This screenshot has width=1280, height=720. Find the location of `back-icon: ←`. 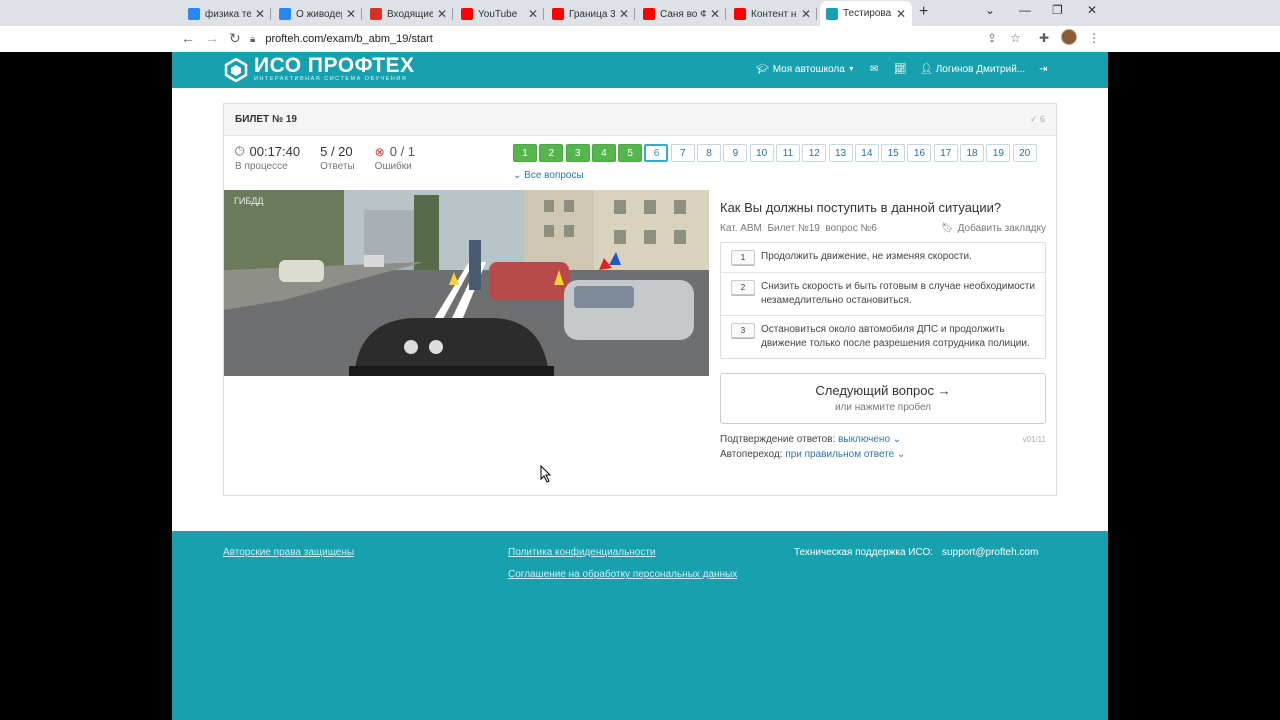

back-icon: ← is located at coordinates (188, 38).